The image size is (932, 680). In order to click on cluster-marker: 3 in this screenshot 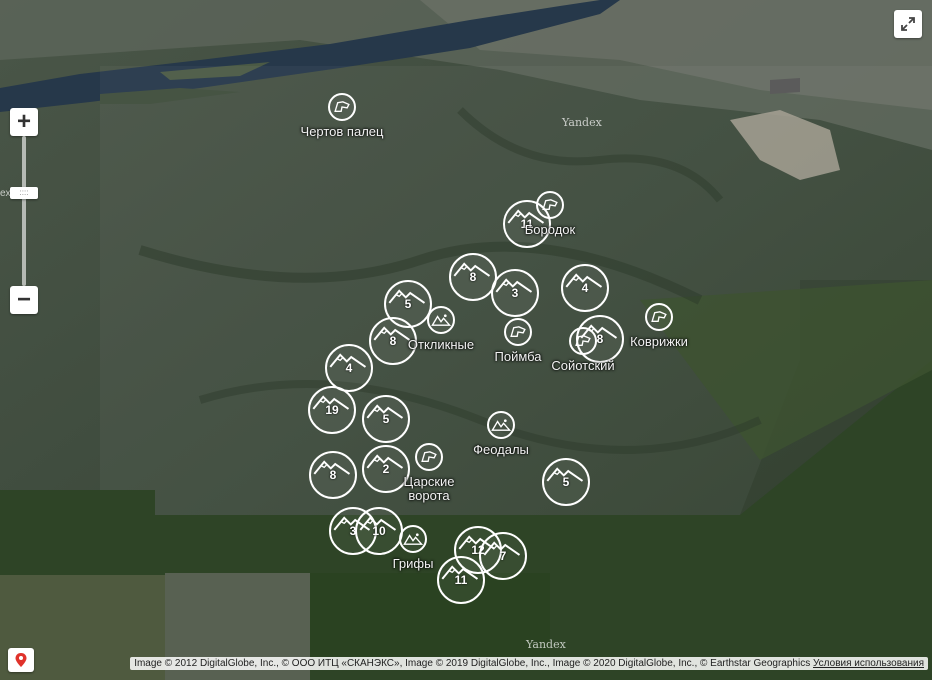, I will do `click(515, 293)`.